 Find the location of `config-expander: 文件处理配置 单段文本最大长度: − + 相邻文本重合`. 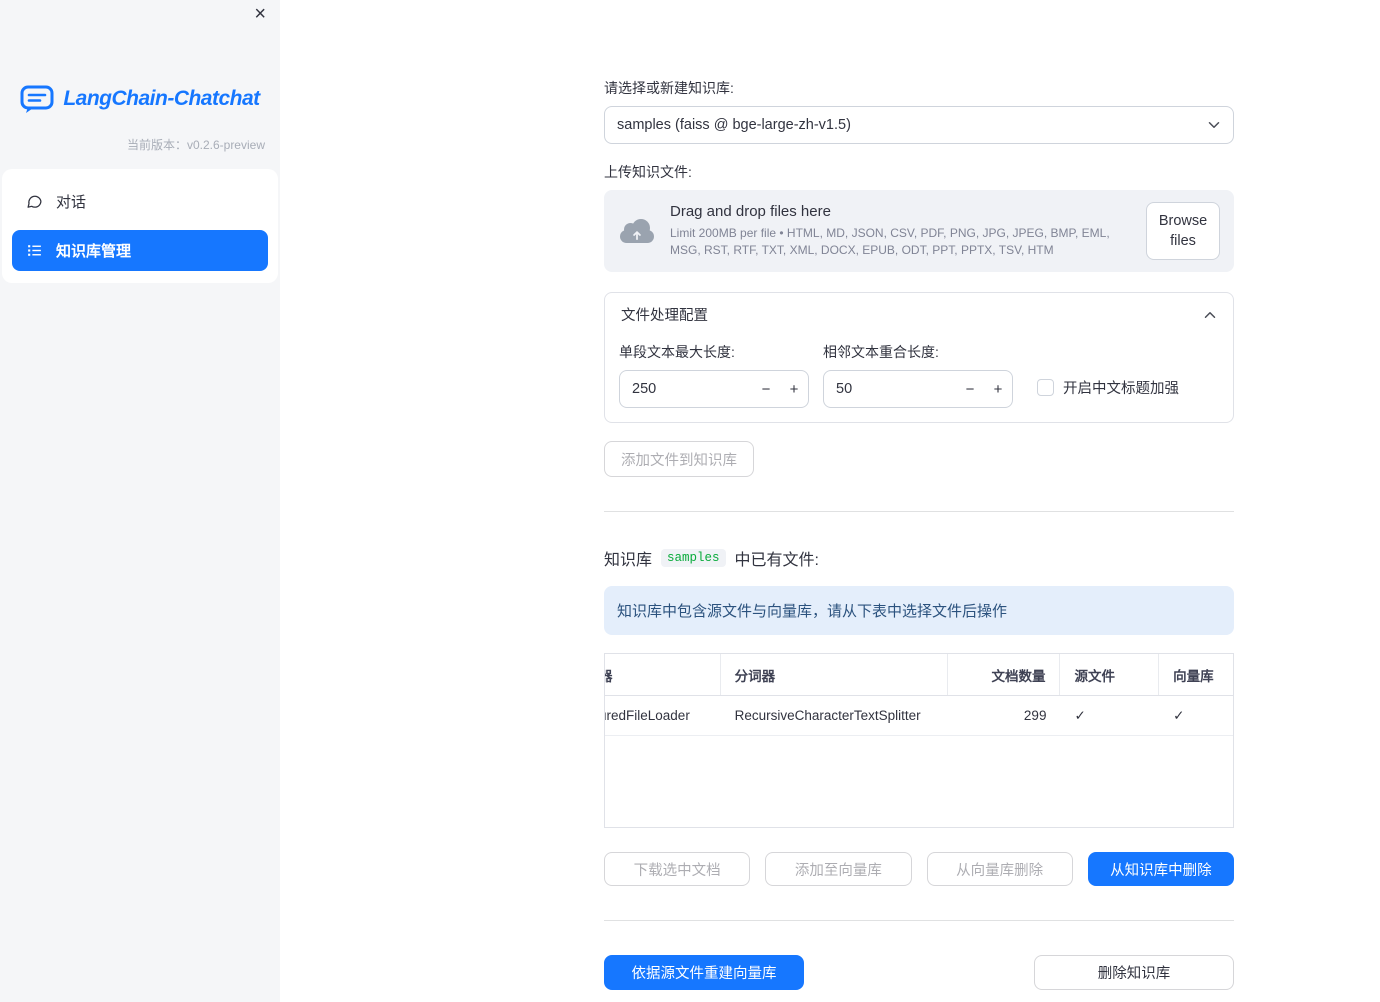

config-expander: 文件处理配置 单段文本最大长度: − + 相邻文本重合 is located at coordinates (919, 357).